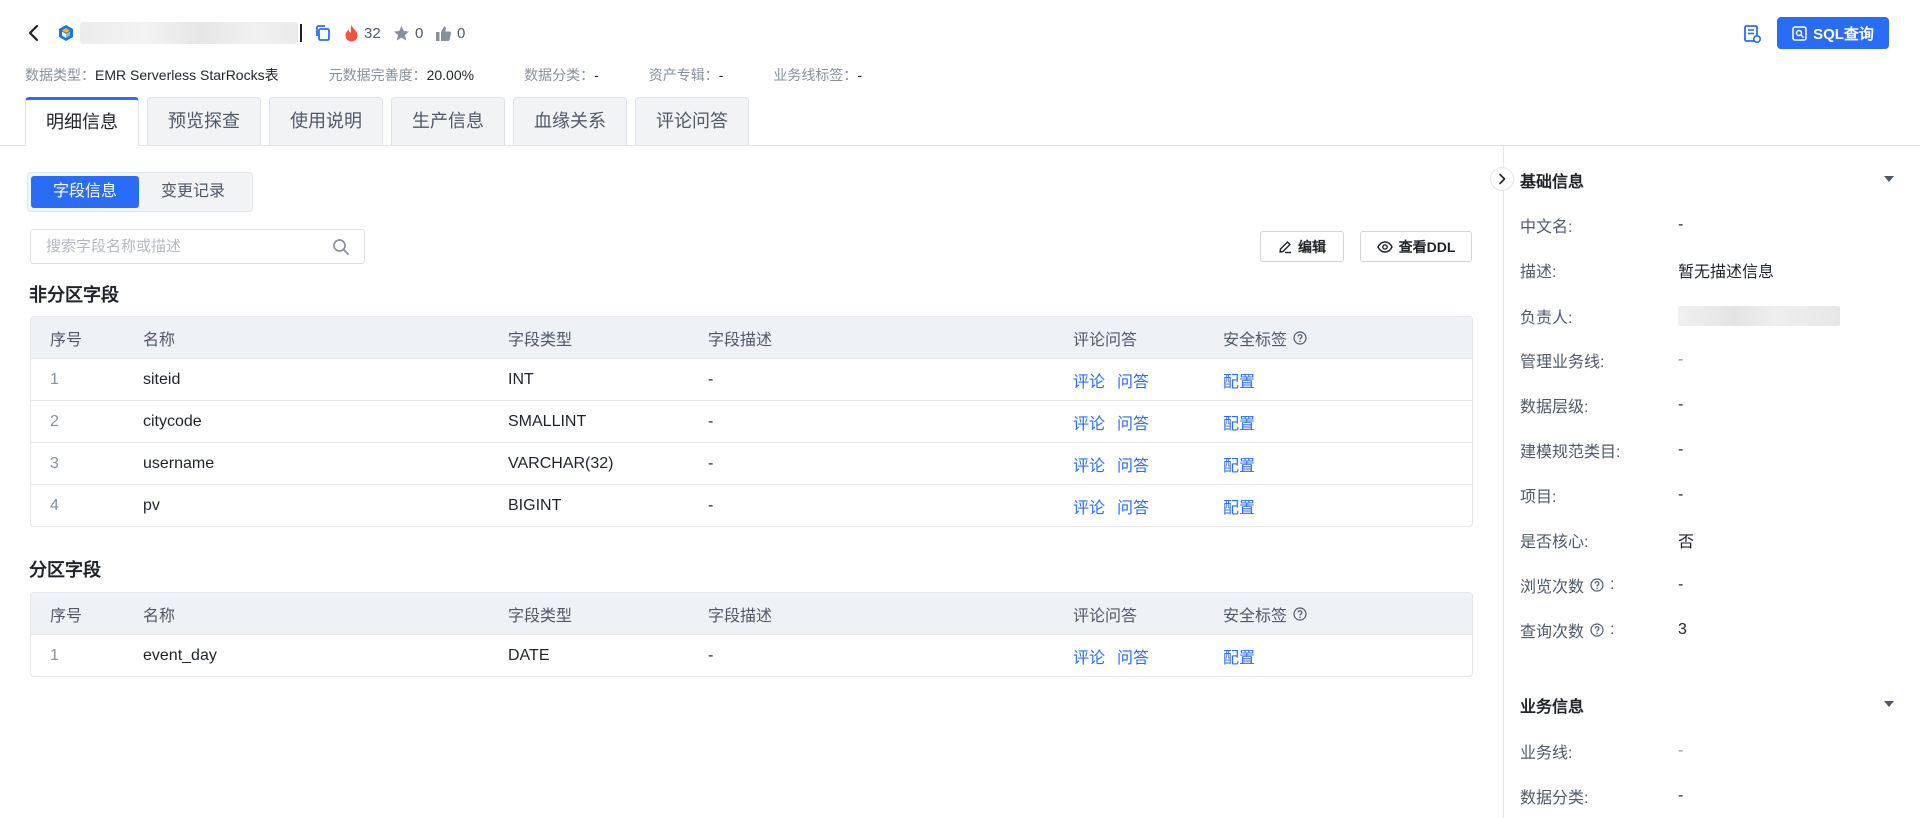  I want to click on info-key: 中文名:, so click(1546, 227).